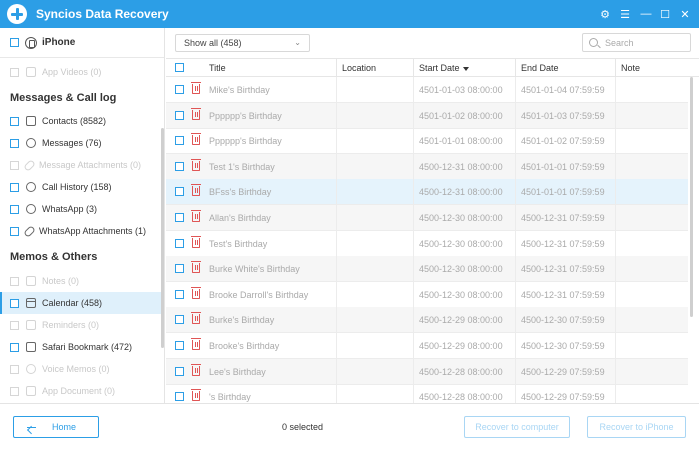 This screenshot has height=450, width=699. I want to click on sidebar-item: WhatsApp (3), so click(80, 209).